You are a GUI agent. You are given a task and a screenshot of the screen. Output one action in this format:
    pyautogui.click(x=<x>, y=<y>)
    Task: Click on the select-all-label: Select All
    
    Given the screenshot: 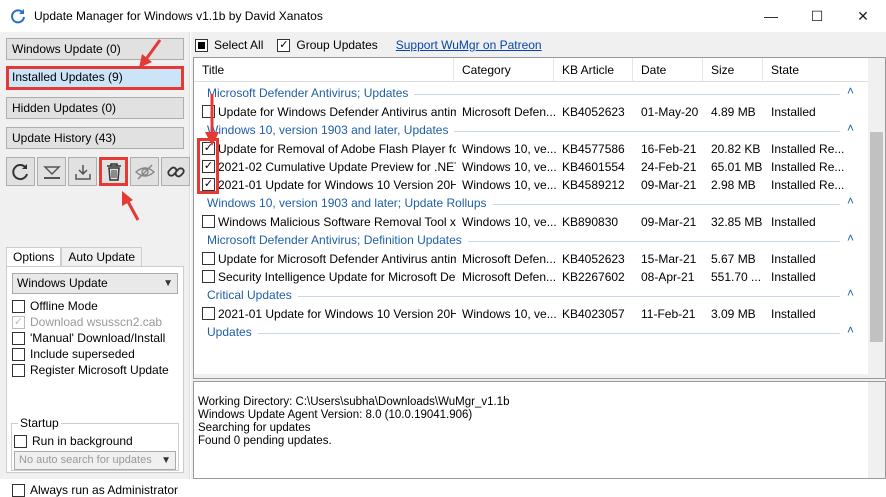 What is the action you would take?
    pyautogui.click(x=239, y=45)
    